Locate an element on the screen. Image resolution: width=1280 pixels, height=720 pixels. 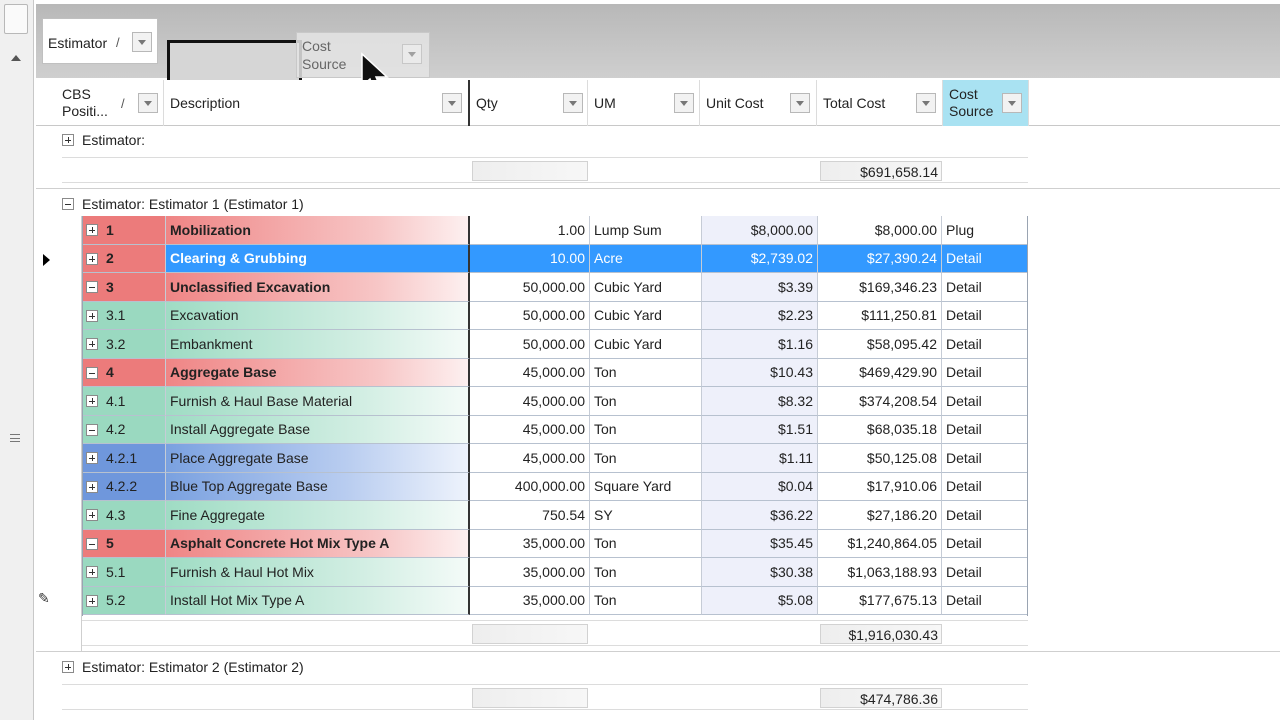
um-cell: Square Yard is located at coordinates (646, 486).